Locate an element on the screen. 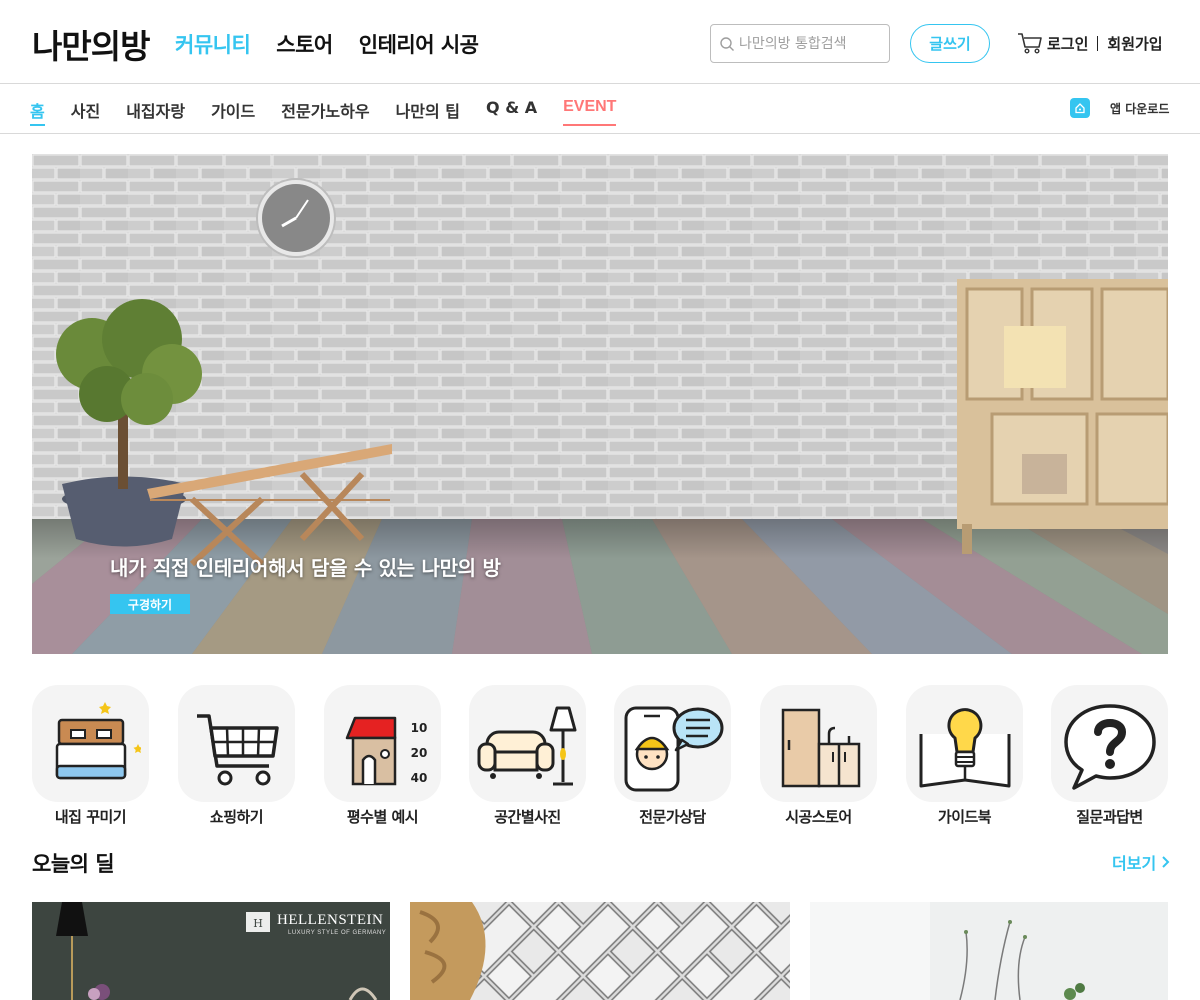  house-icon: 10 20 40 is located at coordinates (386, 750).